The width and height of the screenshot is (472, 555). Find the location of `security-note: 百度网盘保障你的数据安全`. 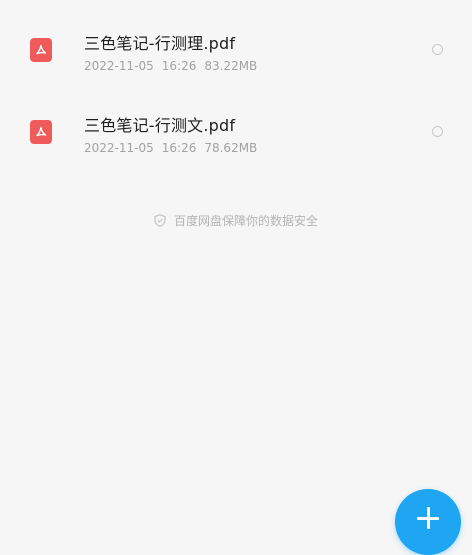

security-note: 百度网盘保障你的数据安全 is located at coordinates (236, 220).